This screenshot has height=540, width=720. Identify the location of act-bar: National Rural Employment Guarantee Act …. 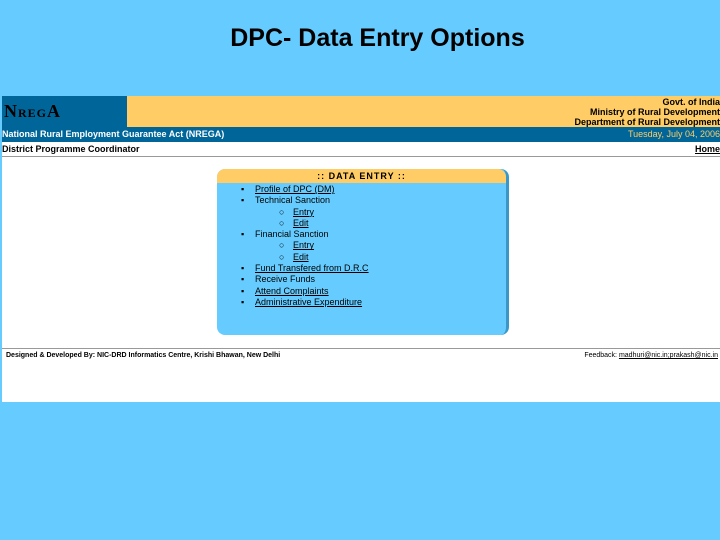
(361, 134).